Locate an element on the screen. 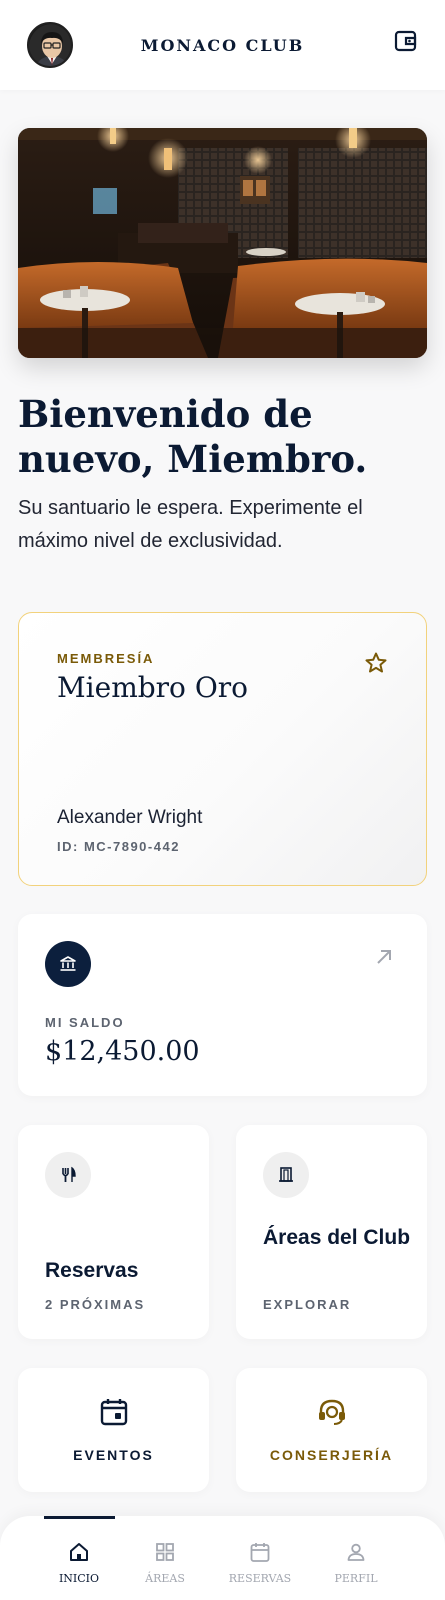 The width and height of the screenshot is (445, 1600). wallet-icon is located at coordinates (406, 41).